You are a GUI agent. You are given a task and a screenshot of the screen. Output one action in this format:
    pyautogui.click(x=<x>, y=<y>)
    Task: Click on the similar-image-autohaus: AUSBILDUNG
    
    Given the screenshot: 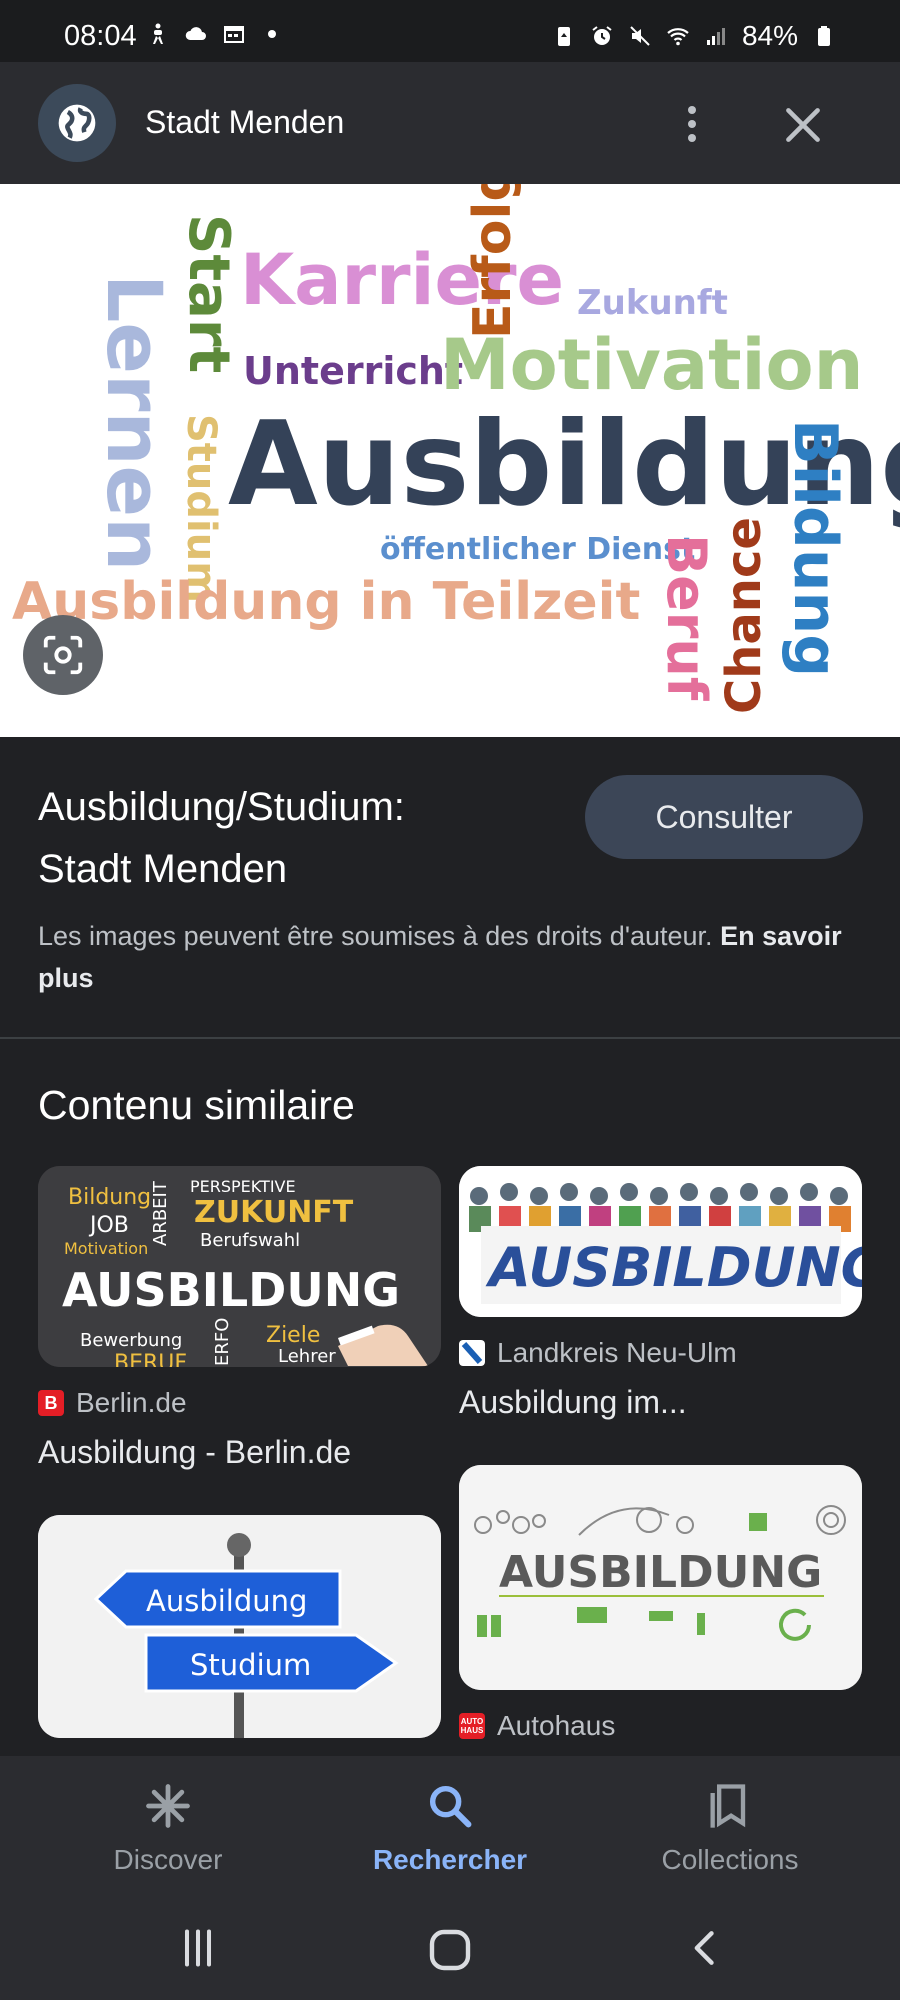 What is the action you would take?
    pyautogui.click(x=660, y=1577)
    